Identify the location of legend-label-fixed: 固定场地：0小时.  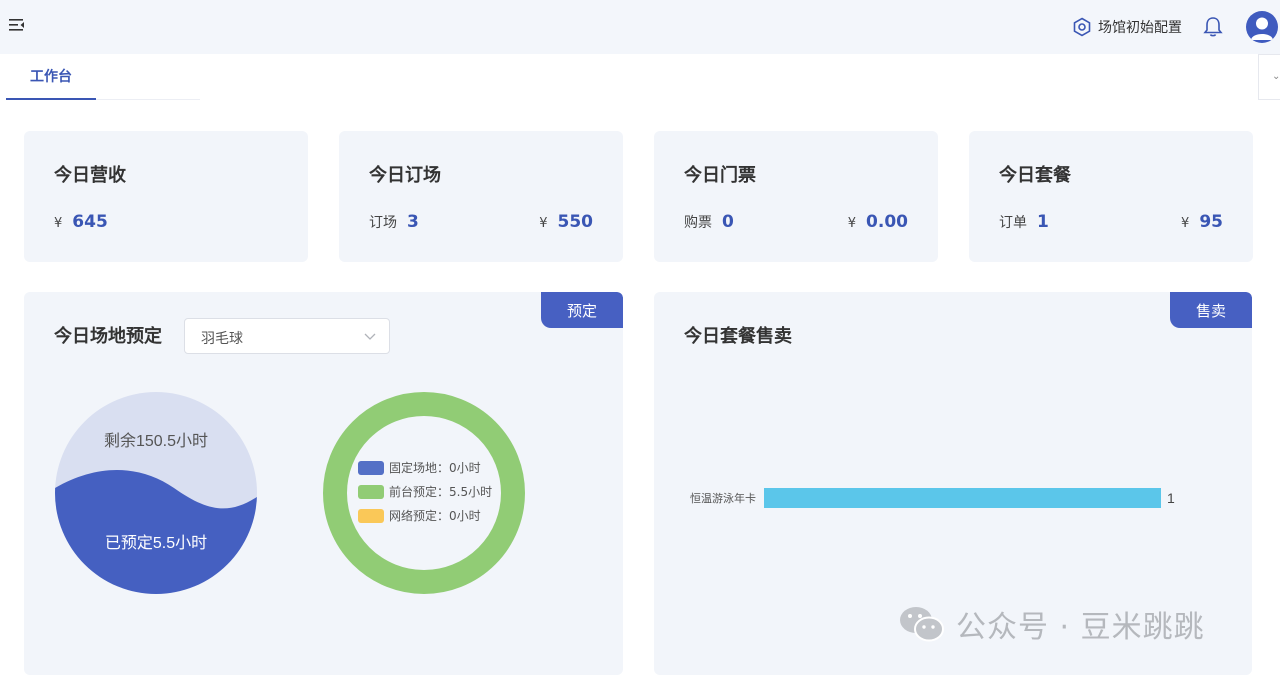
(435, 467).